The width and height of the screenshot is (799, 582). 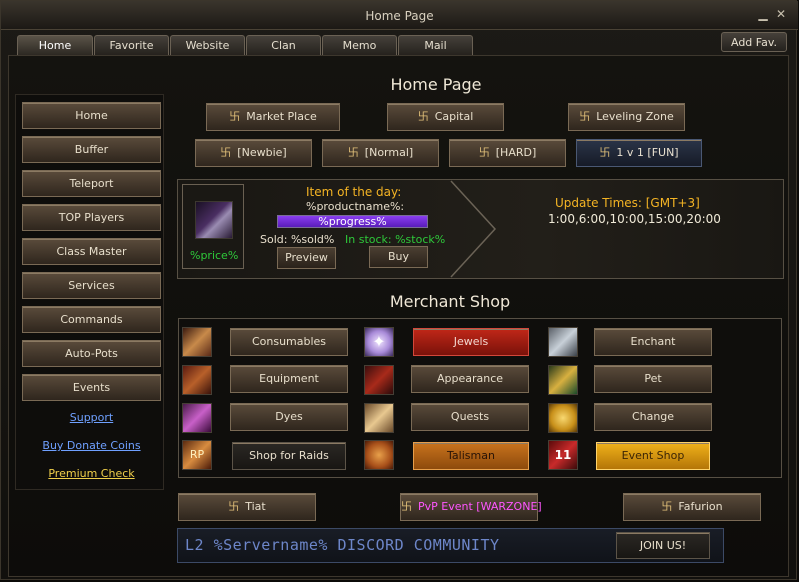 What do you see at coordinates (306, 258) in the screenshot?
I see `preview-button: Preview` at bounding box center [306, 258].